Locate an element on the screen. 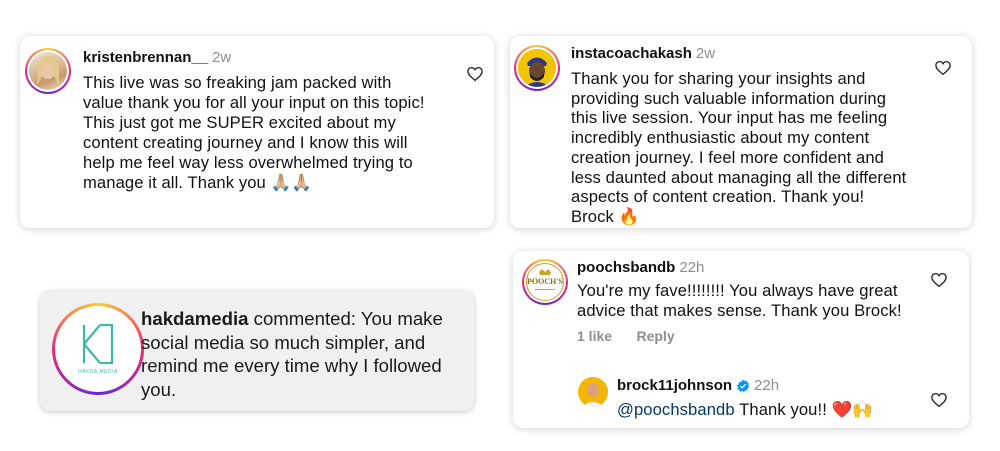 This screenshot has width=1000, height=451. avatar-hakdamedia: HAKDA MEDIA is located at coordinates (98, 349).